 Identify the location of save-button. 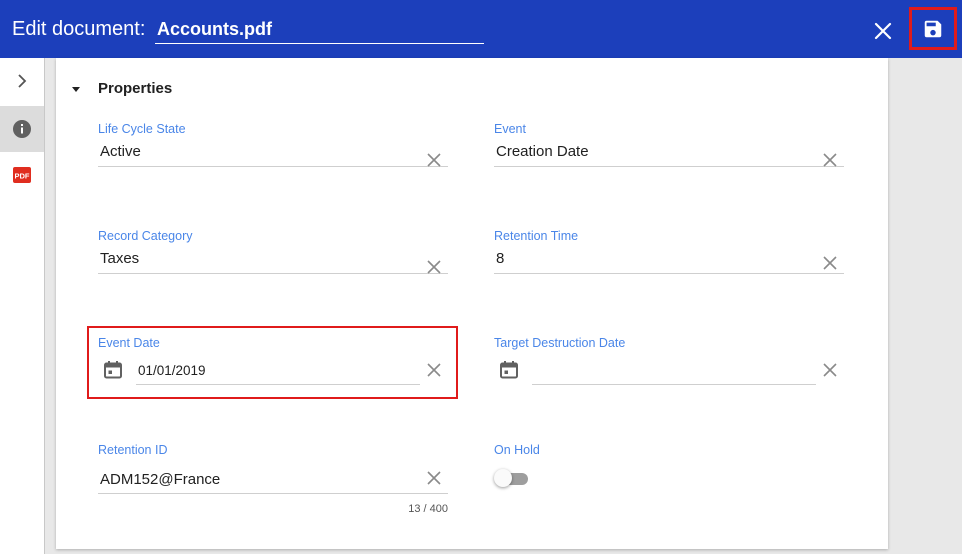
(933, 28).